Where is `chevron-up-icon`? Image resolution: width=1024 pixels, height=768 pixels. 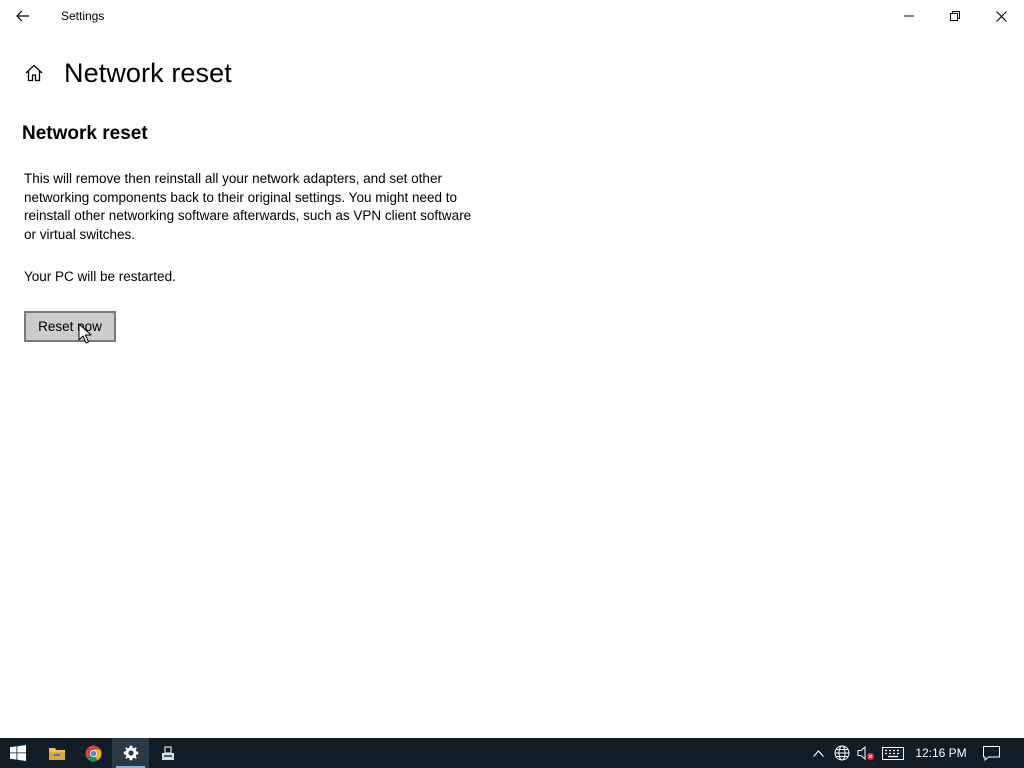 chevron-up-icon is located at coordinates (818, 753).